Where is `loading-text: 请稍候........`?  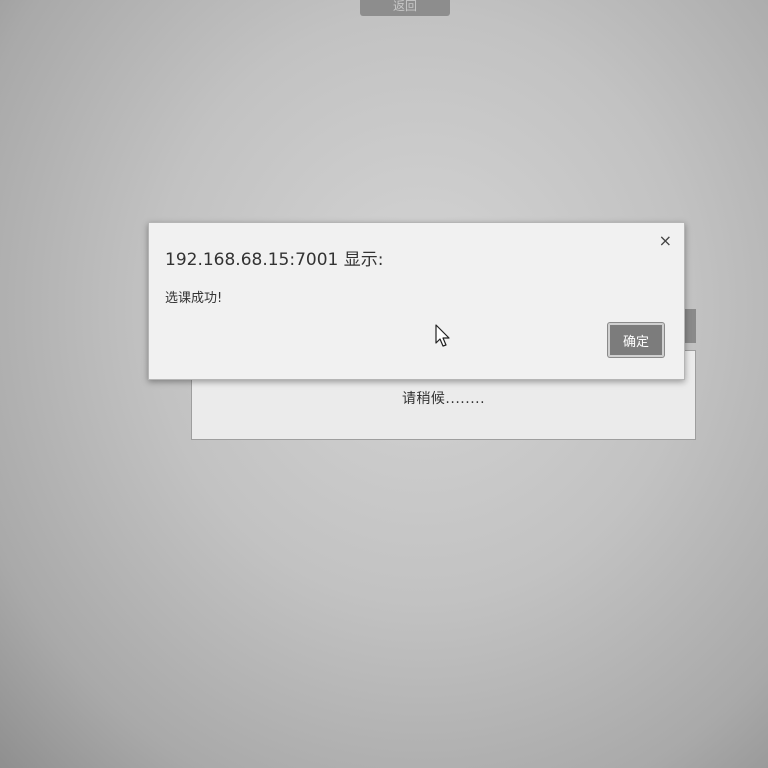 loading-text: 请稍候........ is located at coordinates (443, 399).